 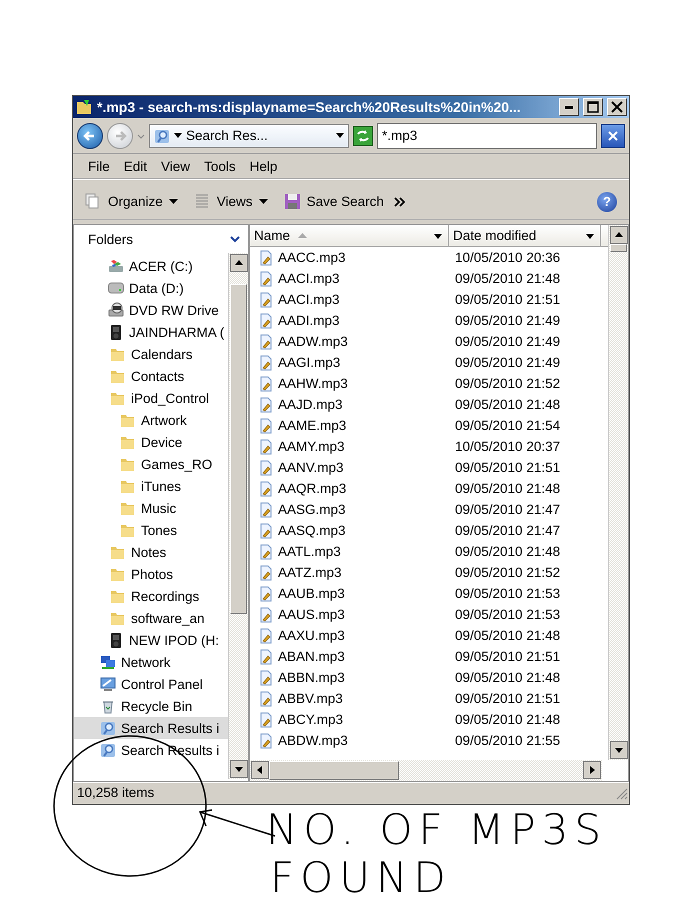 I want to click on file-name: ABDW.mp3, so click(x=349, y=740).